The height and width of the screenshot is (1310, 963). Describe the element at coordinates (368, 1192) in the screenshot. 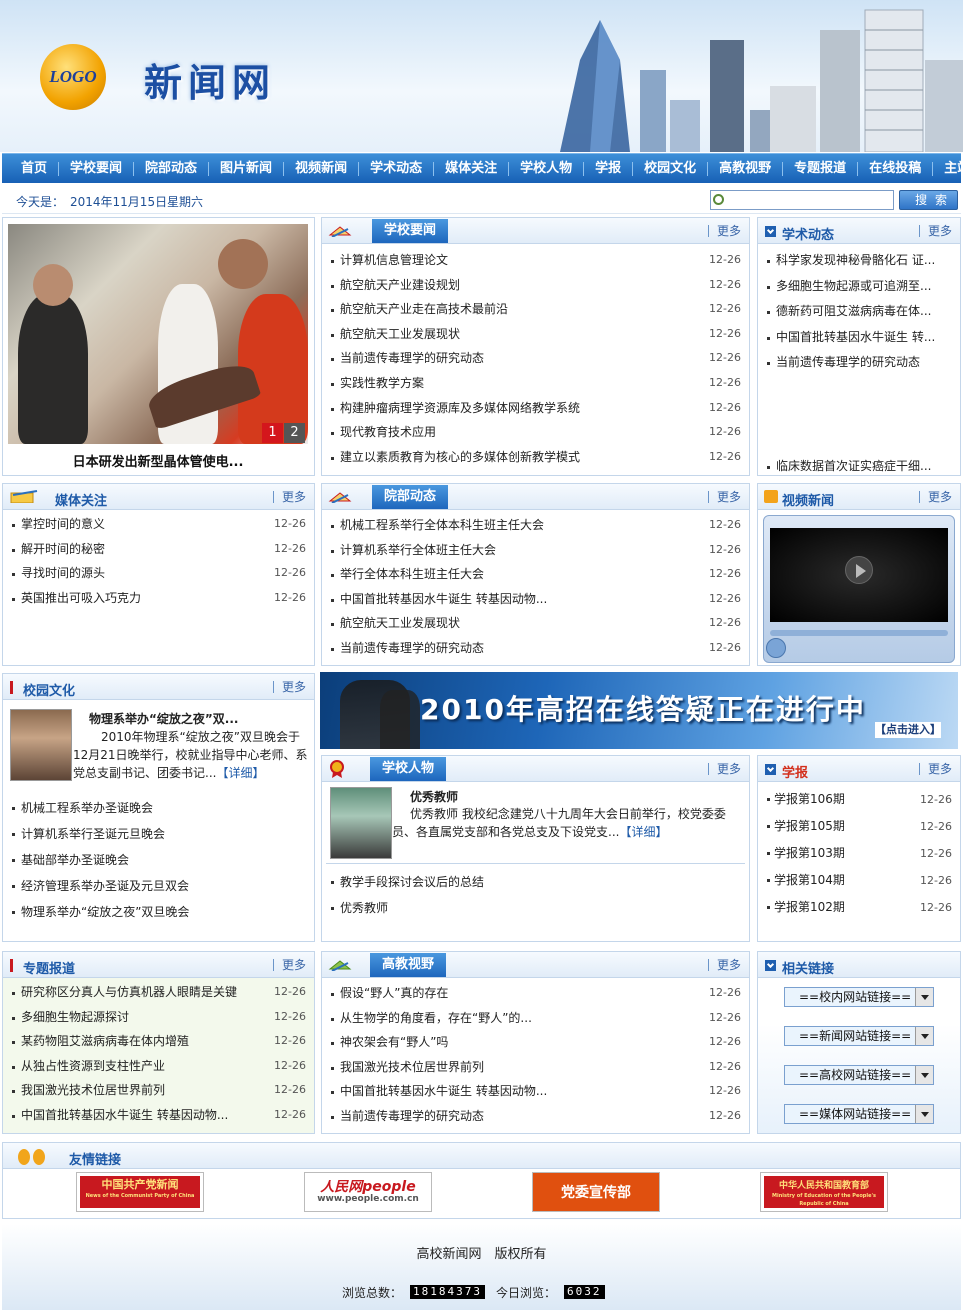

I see `people-daily-logo: 人民网people www.people.com.cn` at that location.